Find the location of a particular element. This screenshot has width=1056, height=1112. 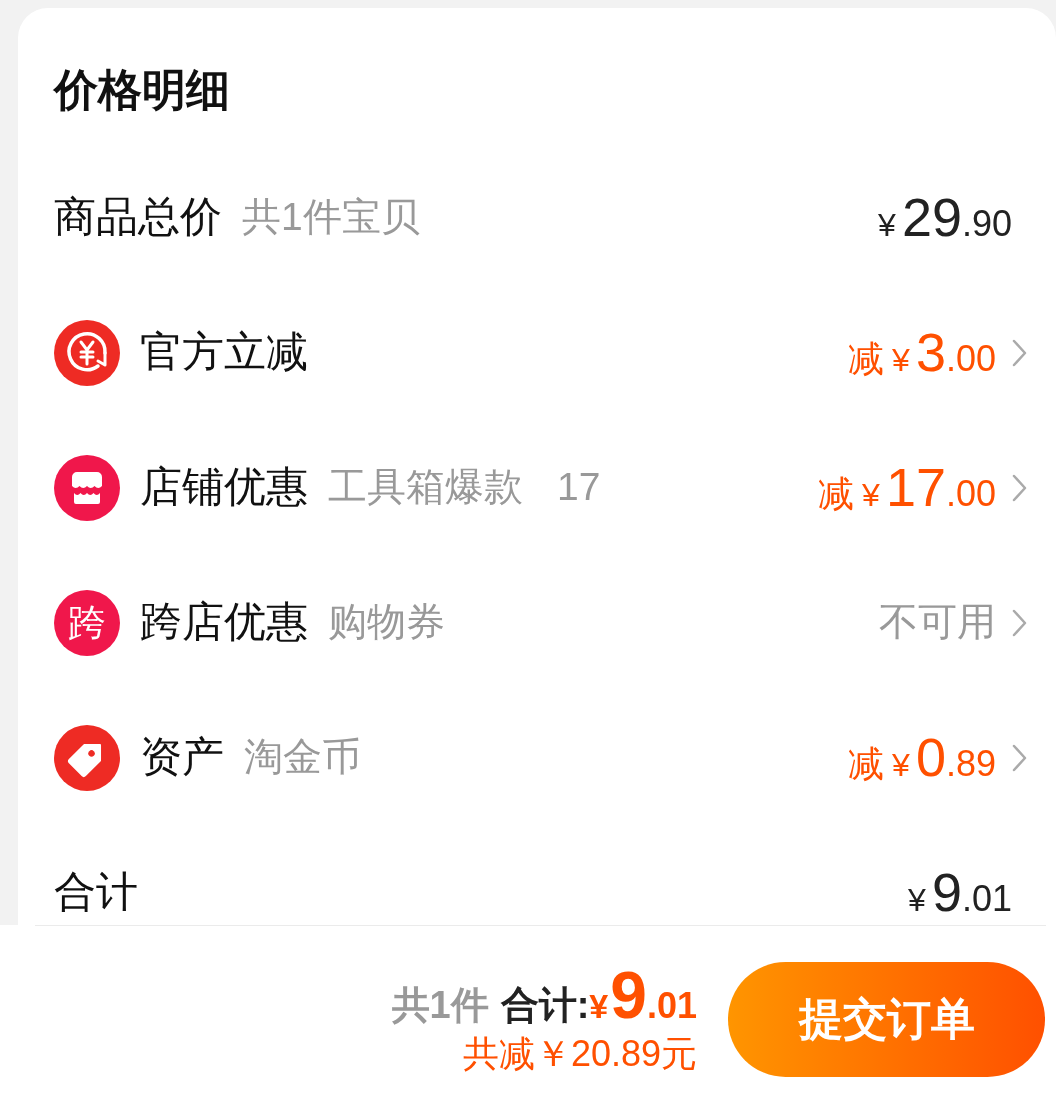

row-label: 合计 is located at coordinates (96, 892).